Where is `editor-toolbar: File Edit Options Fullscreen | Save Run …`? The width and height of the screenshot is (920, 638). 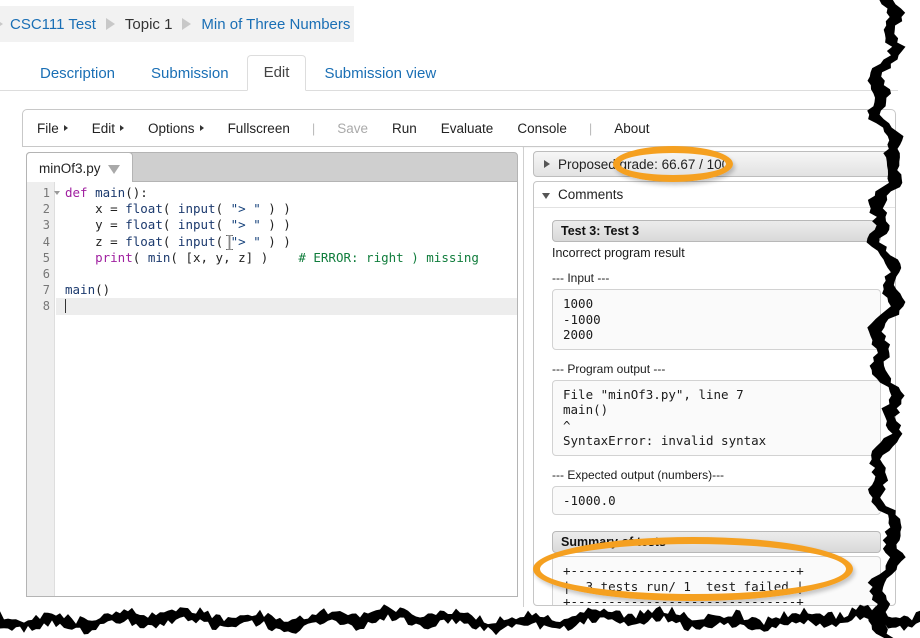 editor-toolbar: File Edit Options Fullscreen | Save Run … is located at coordinates (459, 128).